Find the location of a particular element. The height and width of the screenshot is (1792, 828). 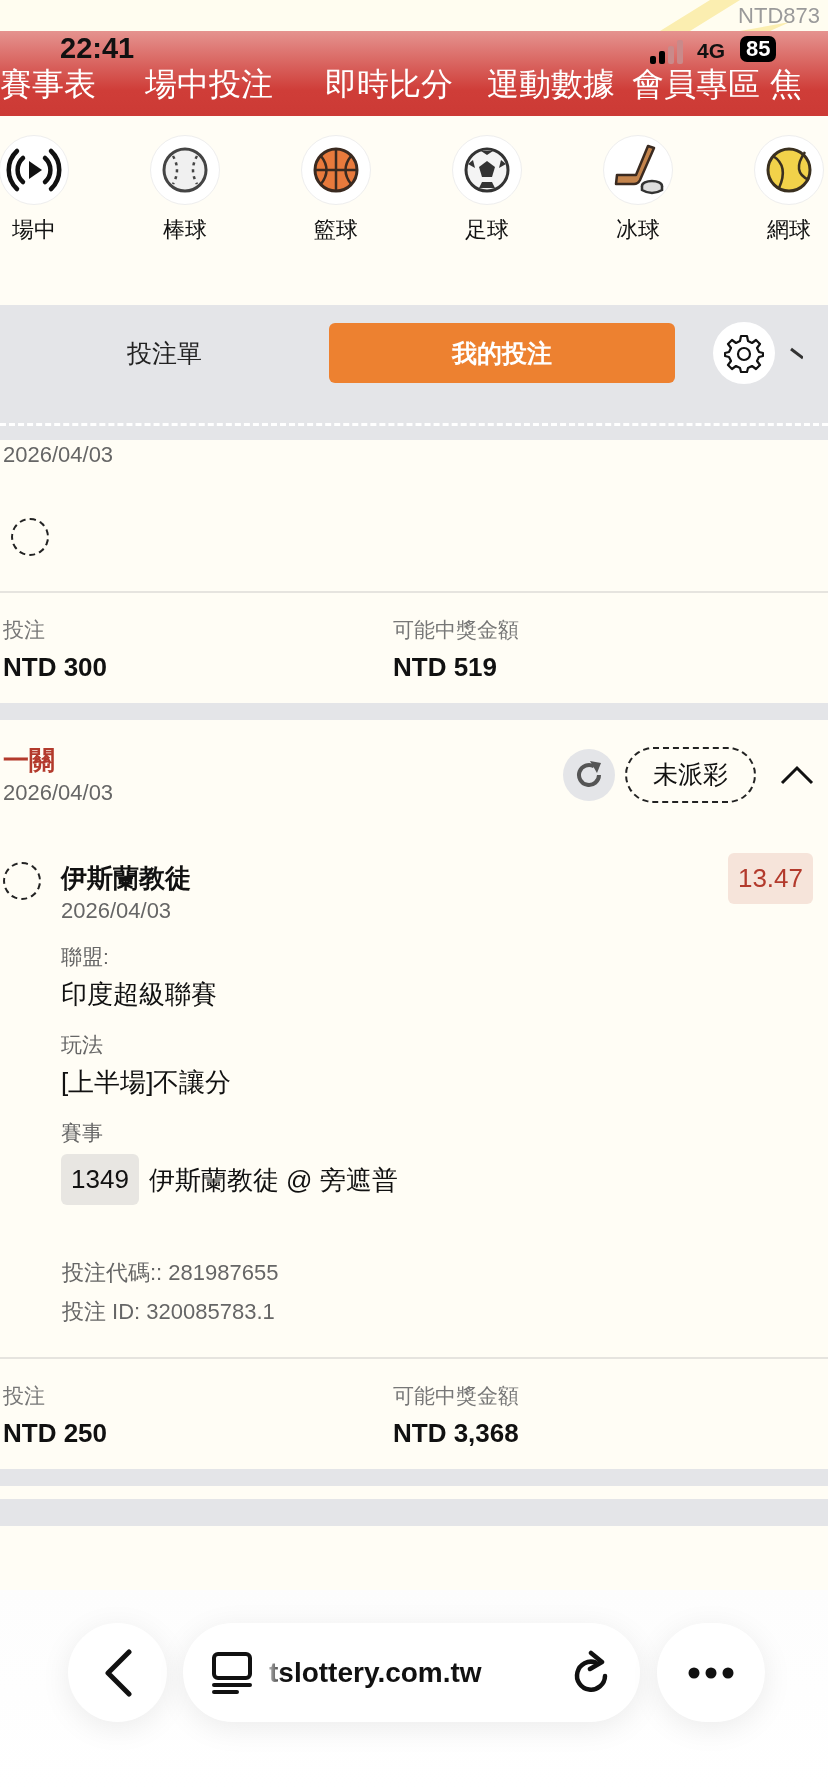

team-name: 伊斯蘭教徒 is located at coordinates (126, 878).